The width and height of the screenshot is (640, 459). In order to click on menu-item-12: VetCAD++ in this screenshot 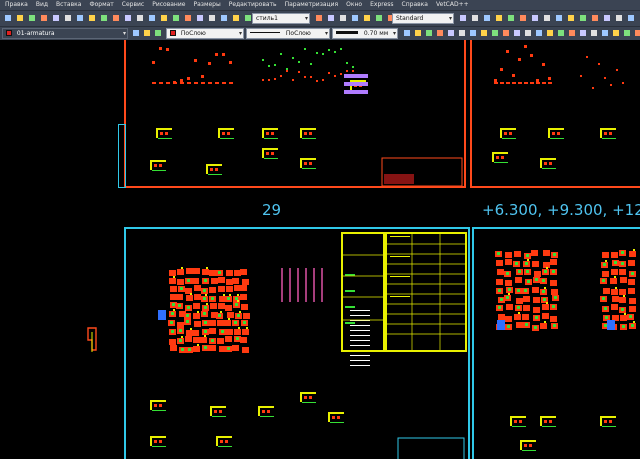, I will do `click(453, 5)`.